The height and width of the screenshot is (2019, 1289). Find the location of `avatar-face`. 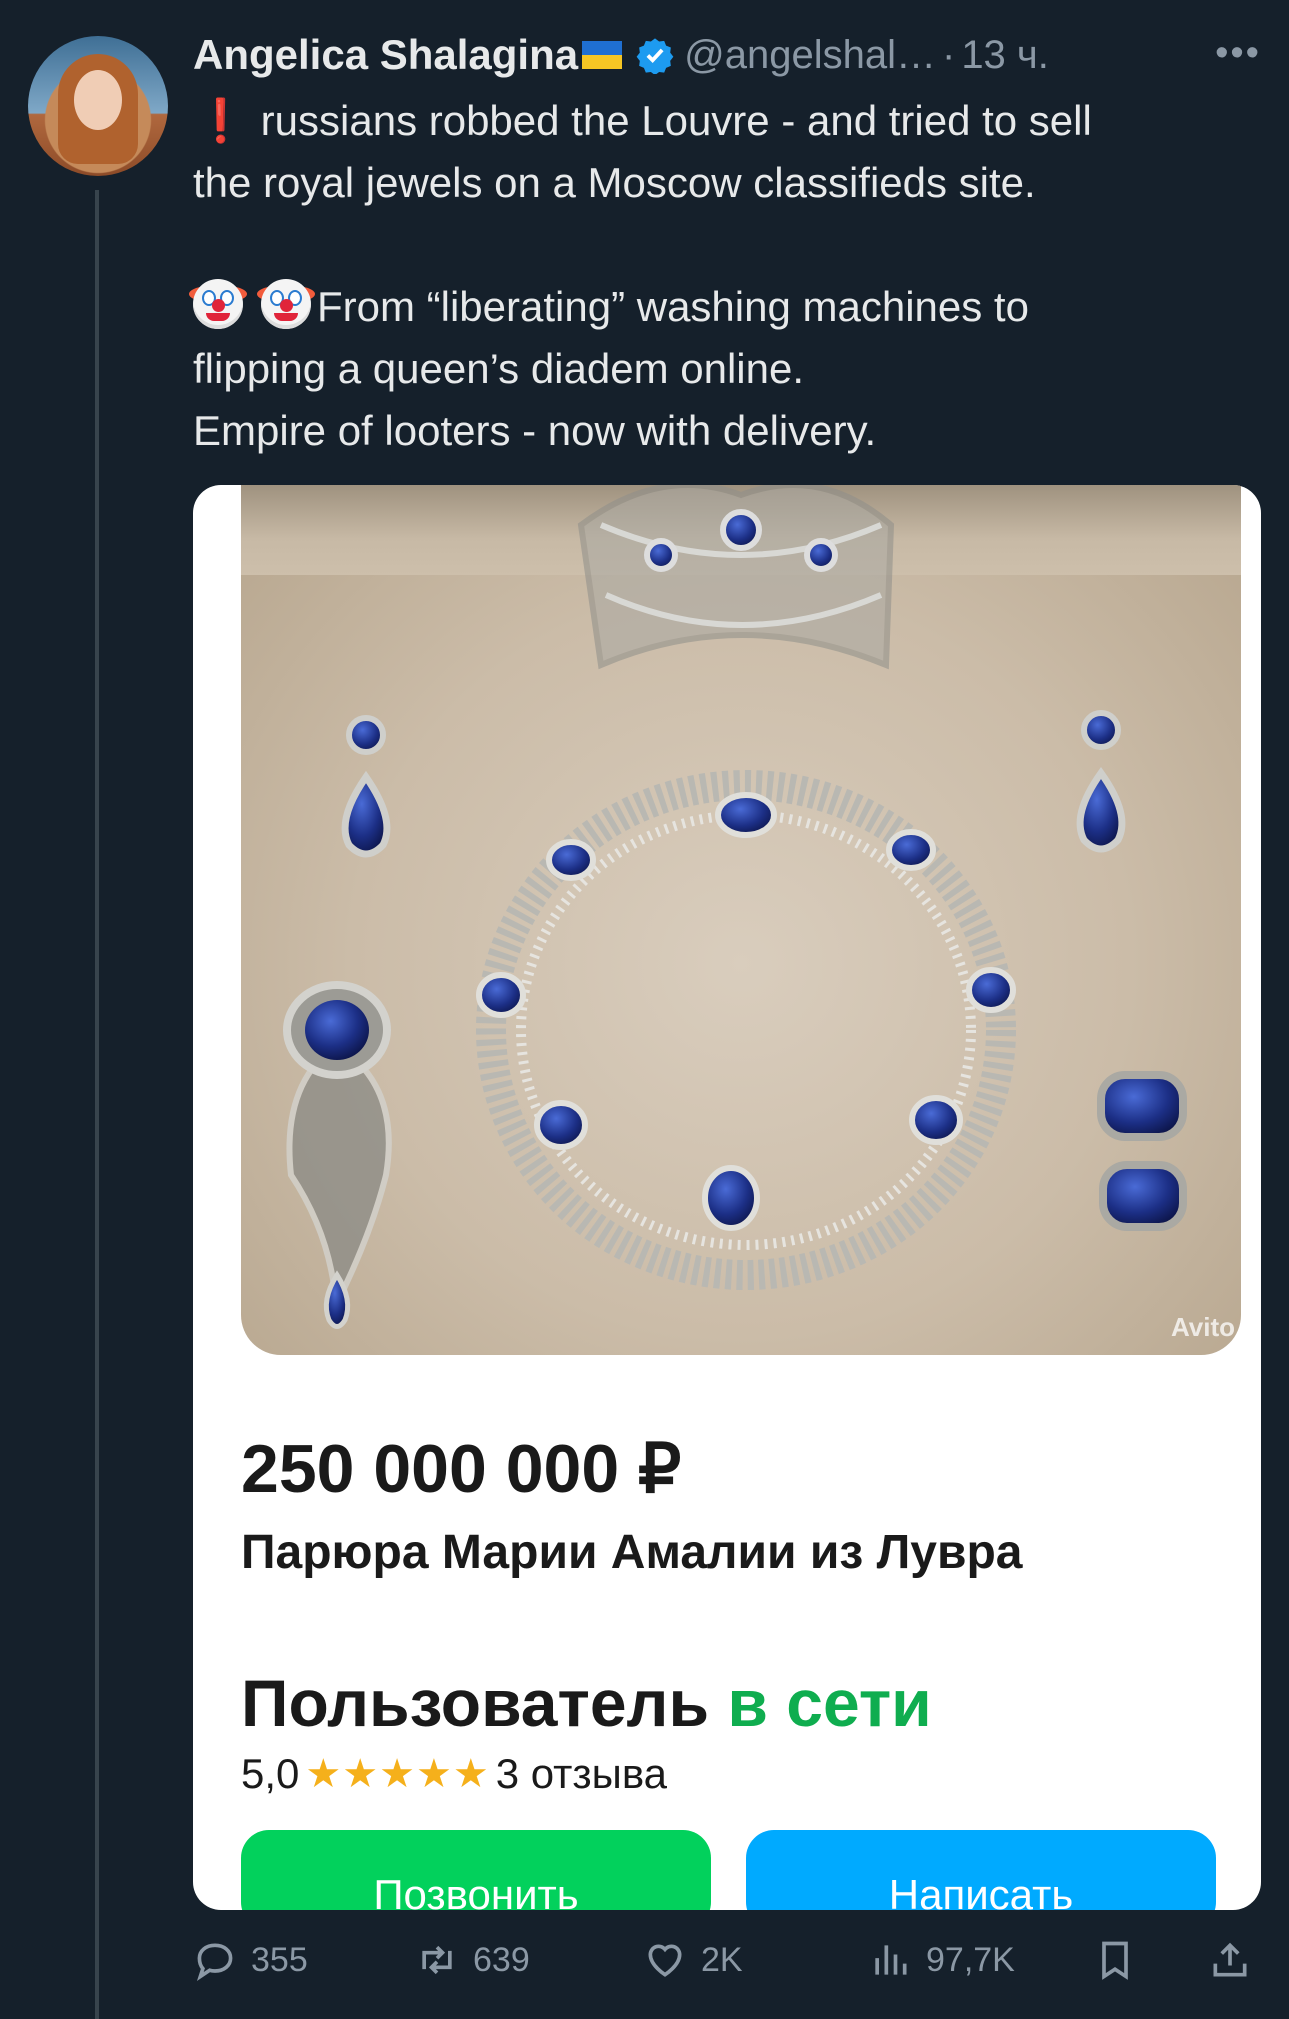

avatar-face is located at coordinates (98, 100).